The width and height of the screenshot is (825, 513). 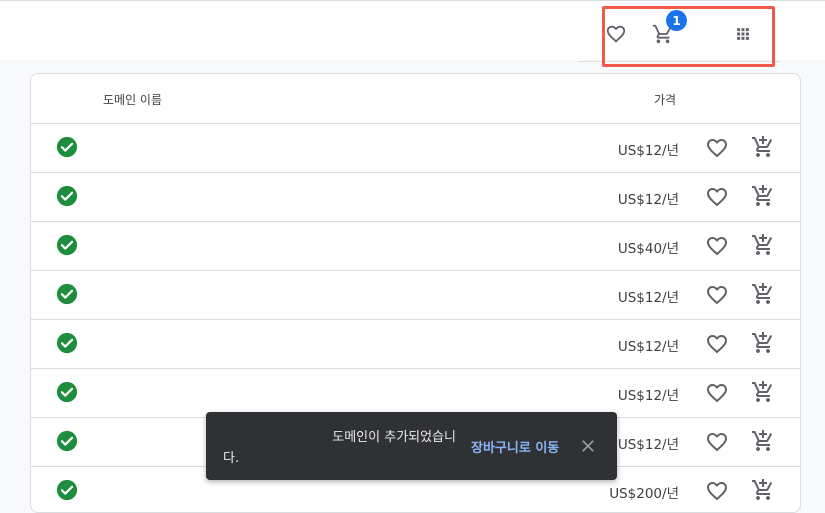 I want to click on toast-message: 도메인이 추가되었습니 다., so click(x=339, y=448).